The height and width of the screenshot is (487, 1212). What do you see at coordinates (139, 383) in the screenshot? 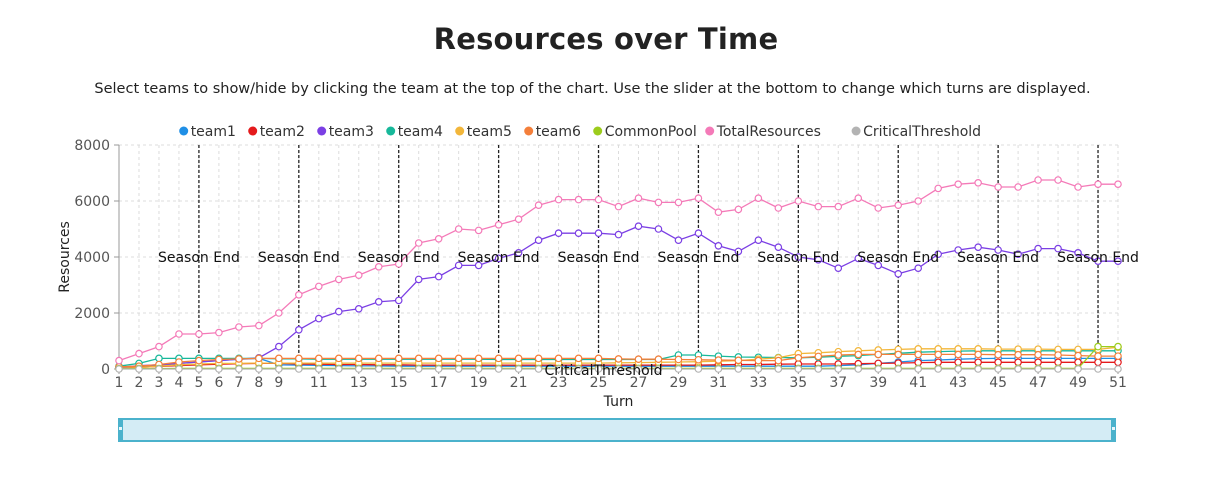
I see `x-tick-label: 2` at bounding box center [139, 383].